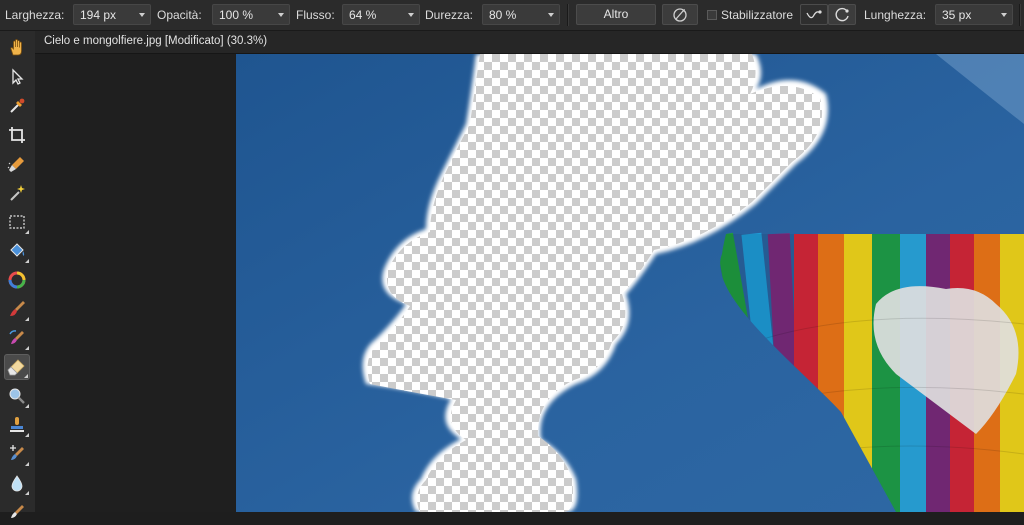 Image resolution: width=1024 pixels, height=525 pixels. I want to click on healing-brush-tool-icon, so click(17, 452).